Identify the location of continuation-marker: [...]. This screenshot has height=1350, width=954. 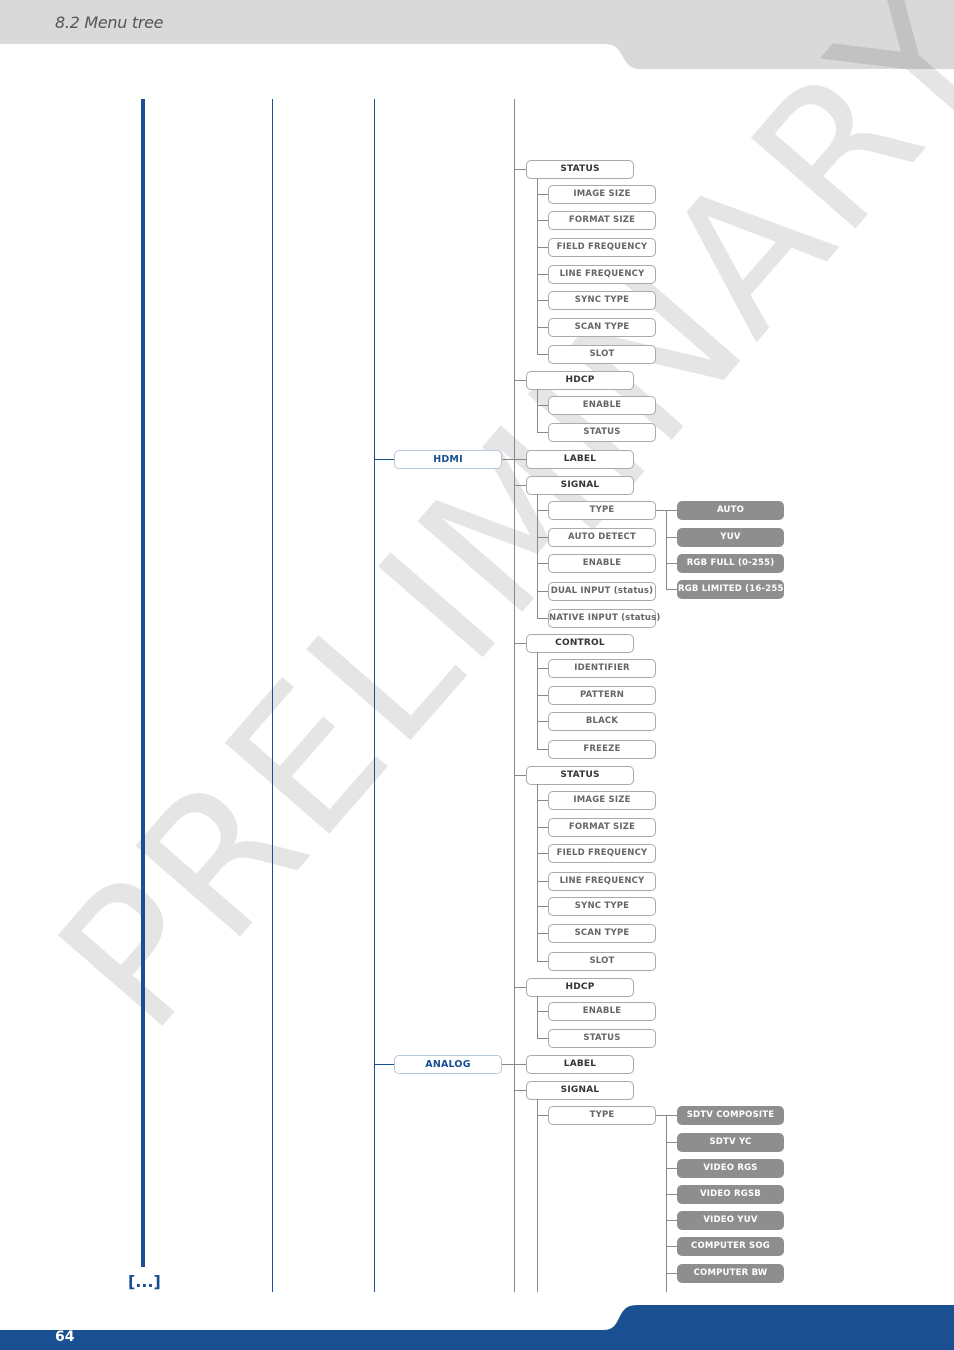
(144, 1281).